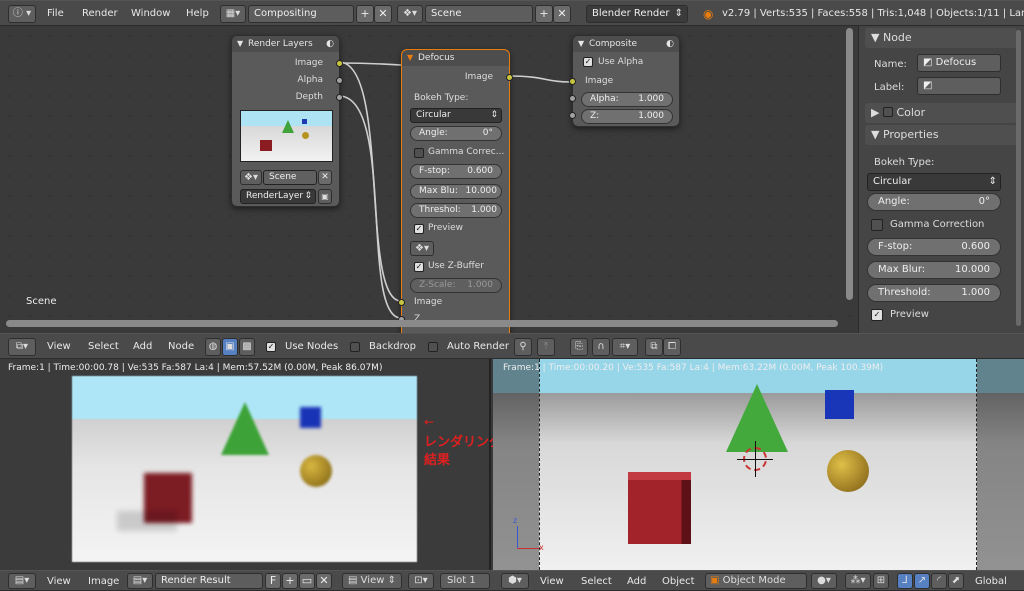 This screenshot has width=1024, height=591. What do you see at coordinates (905, 581) in the screenshot?
I see `manipulator-button: ⅃` at bounding box center [905, 581].